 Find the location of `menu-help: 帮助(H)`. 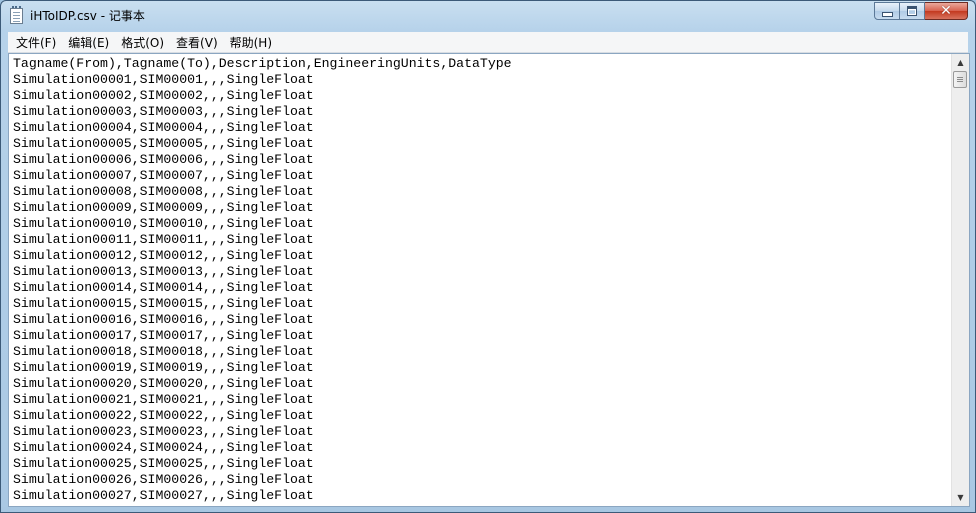

menu-help: 帮助(H) is located at coordinates (251, 42).